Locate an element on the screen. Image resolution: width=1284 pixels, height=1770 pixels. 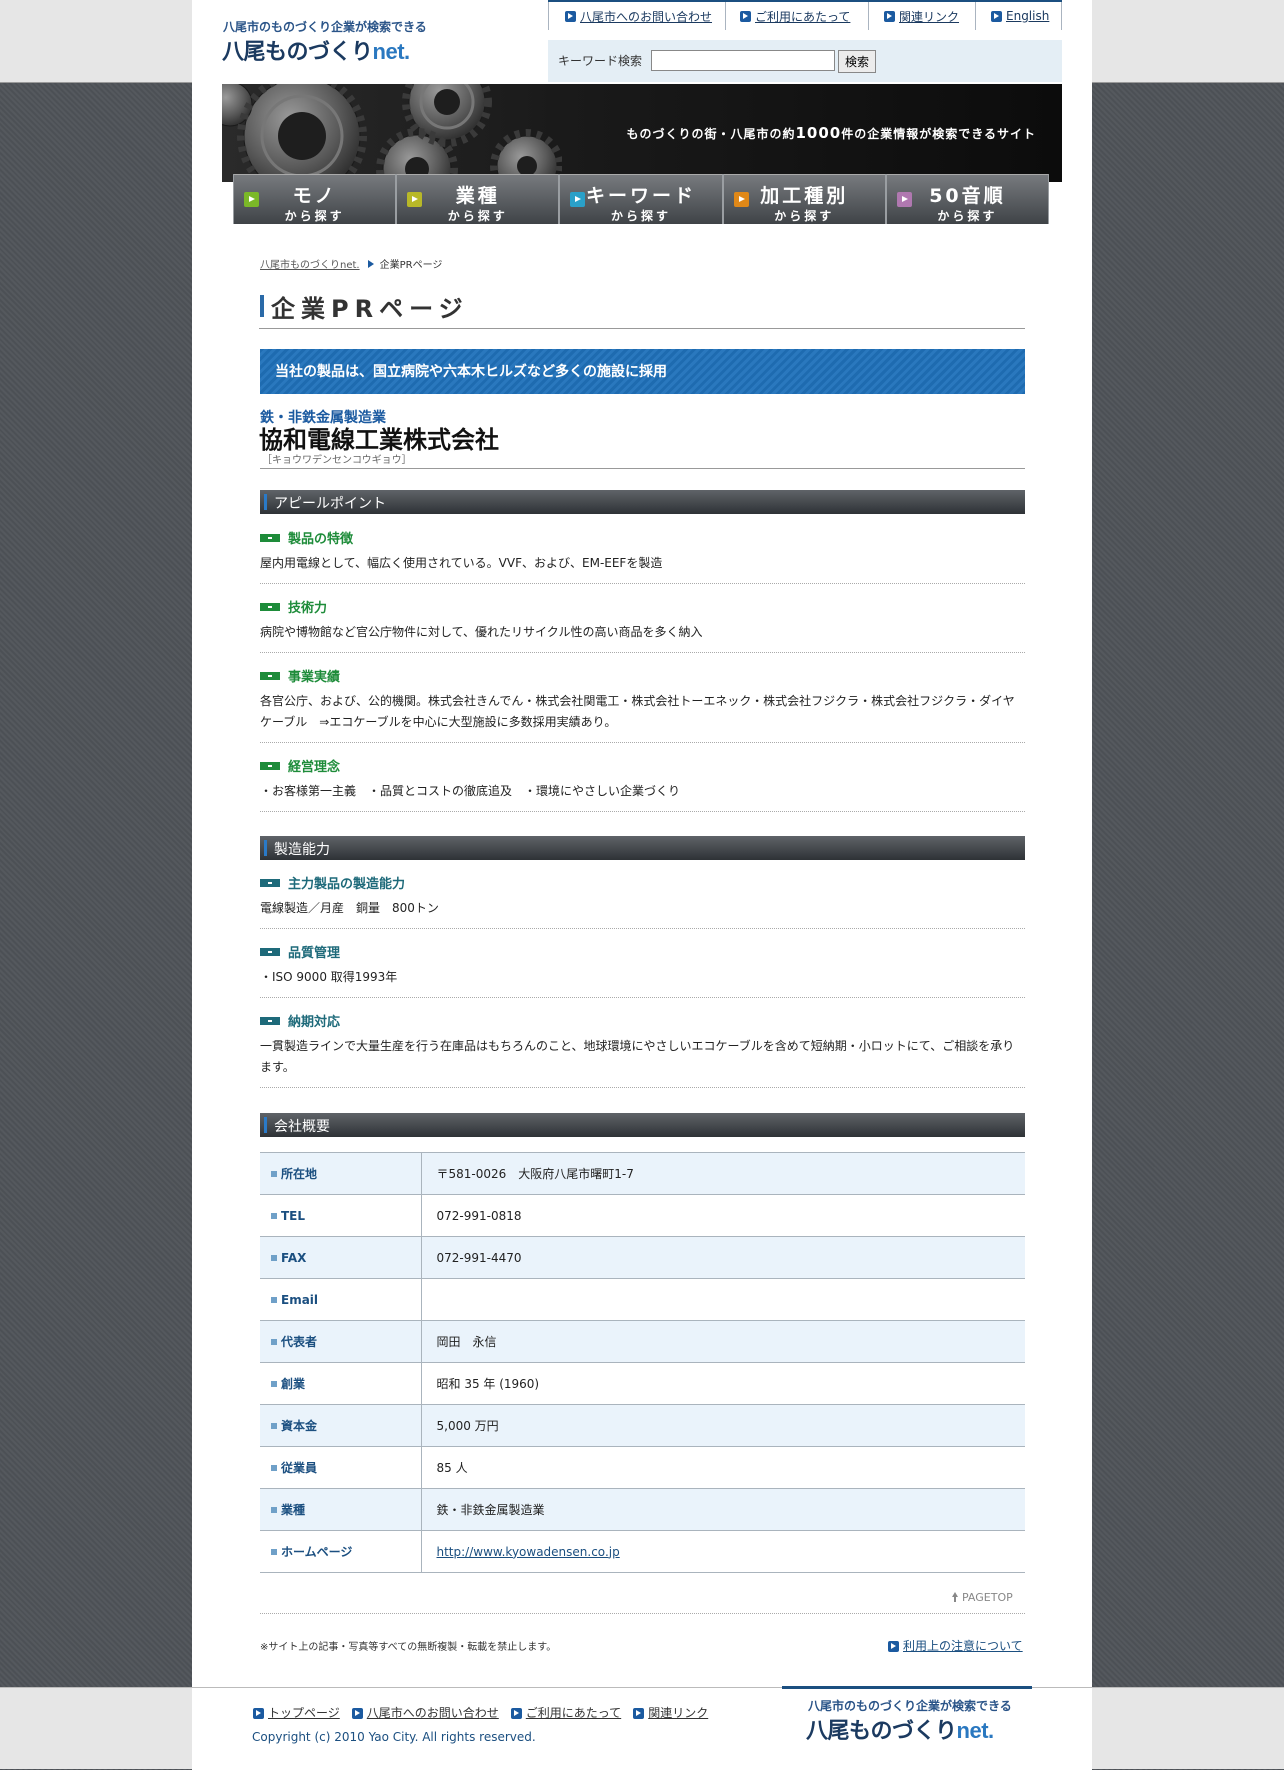
site-logo: 八尾ものづくりnet. is located at coordinates (316, 50).